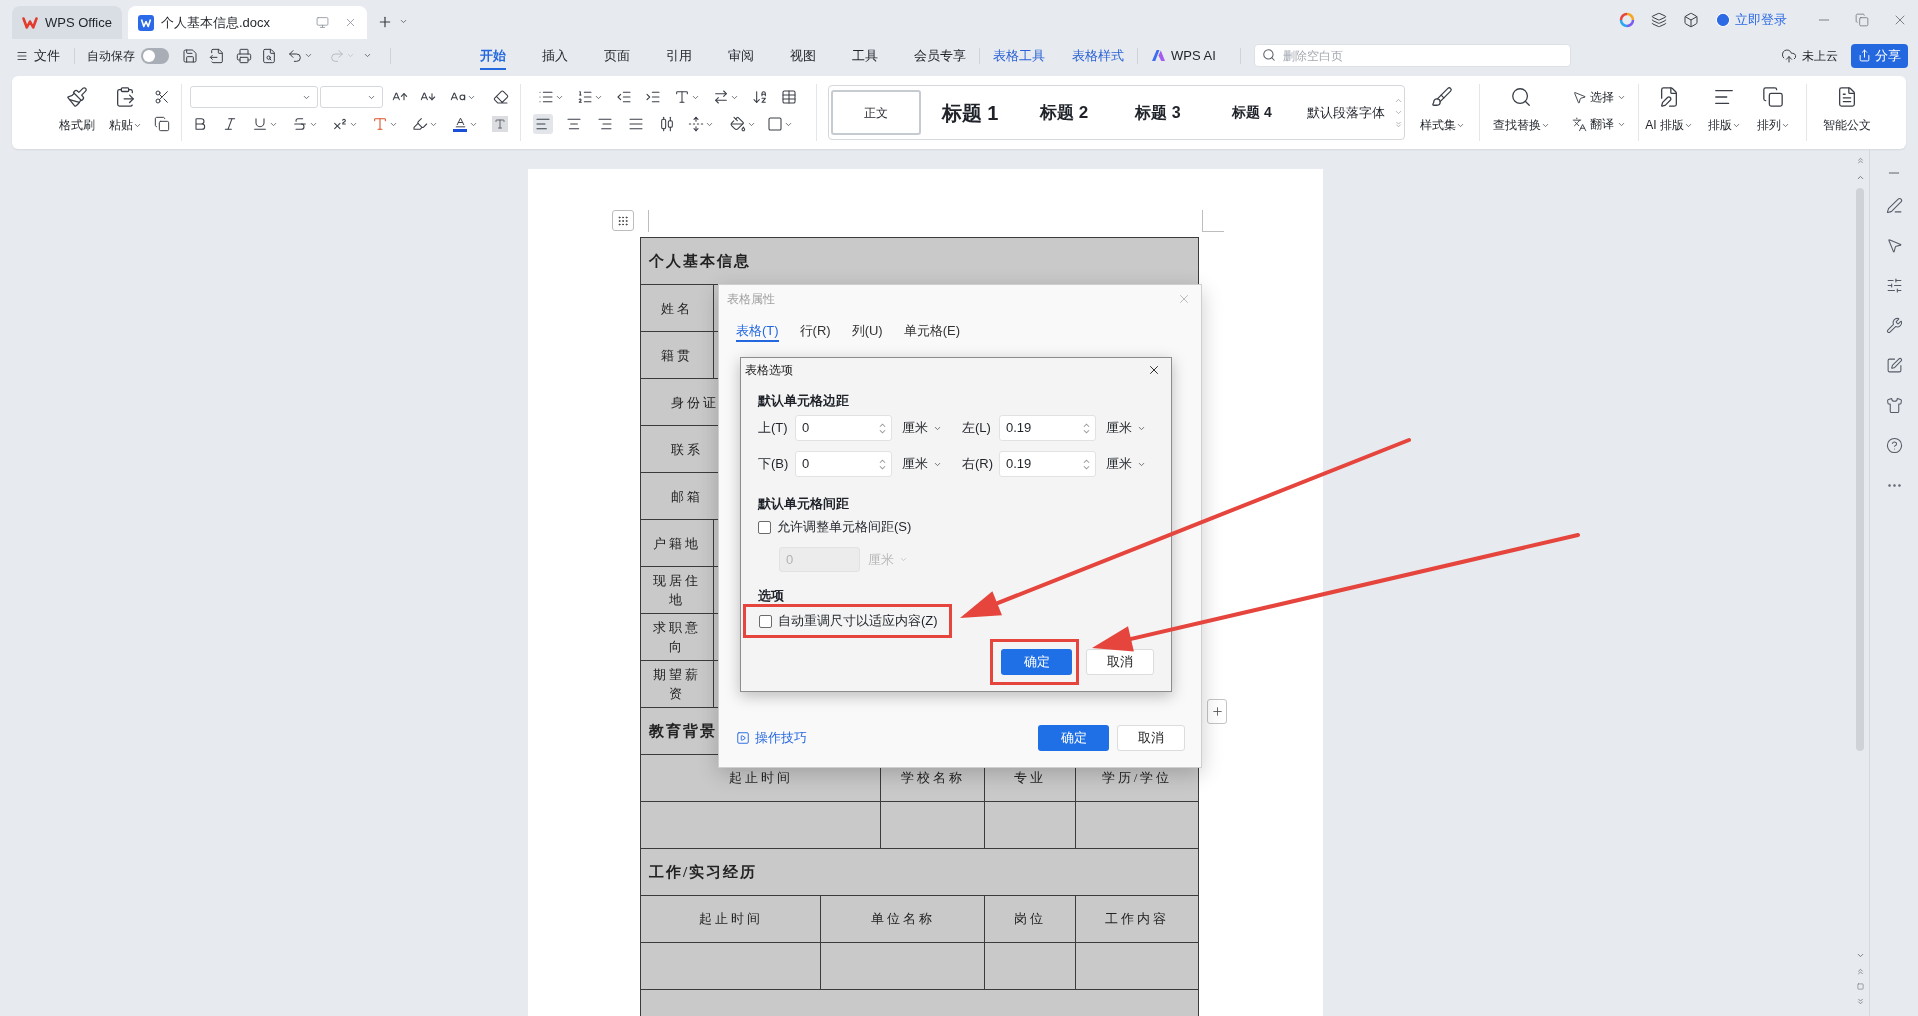  Describe the element at coordinates (721, 97) in the screenshot. I see `swap-icon` at that location.